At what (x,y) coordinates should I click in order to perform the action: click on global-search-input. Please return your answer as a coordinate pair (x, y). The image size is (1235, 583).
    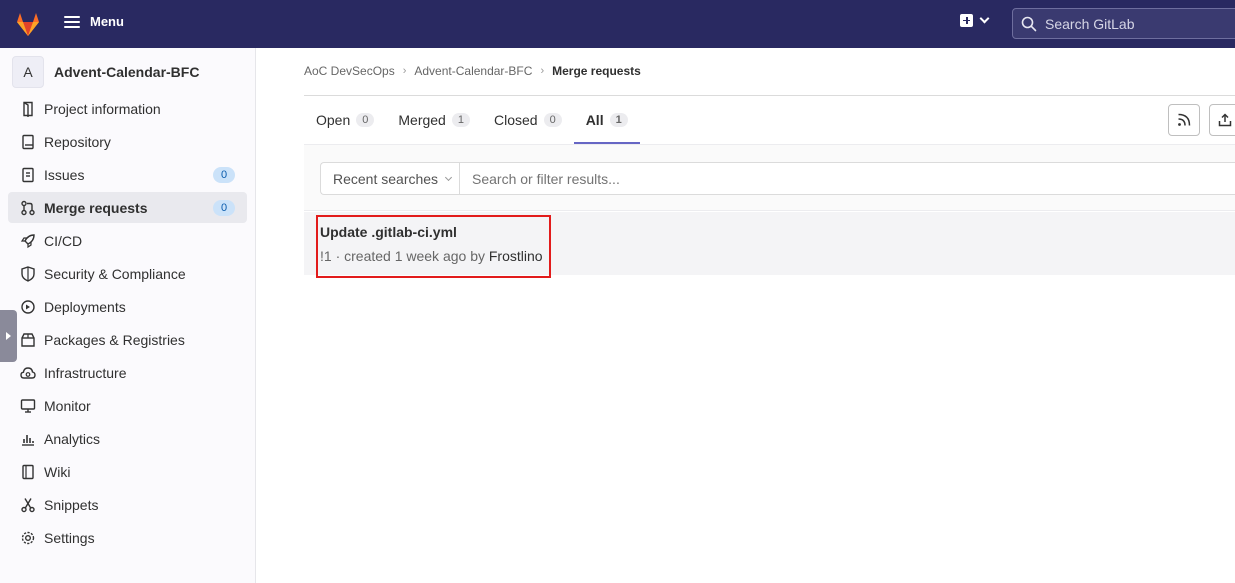
    Looking at the image, I should click on (1140, 23).